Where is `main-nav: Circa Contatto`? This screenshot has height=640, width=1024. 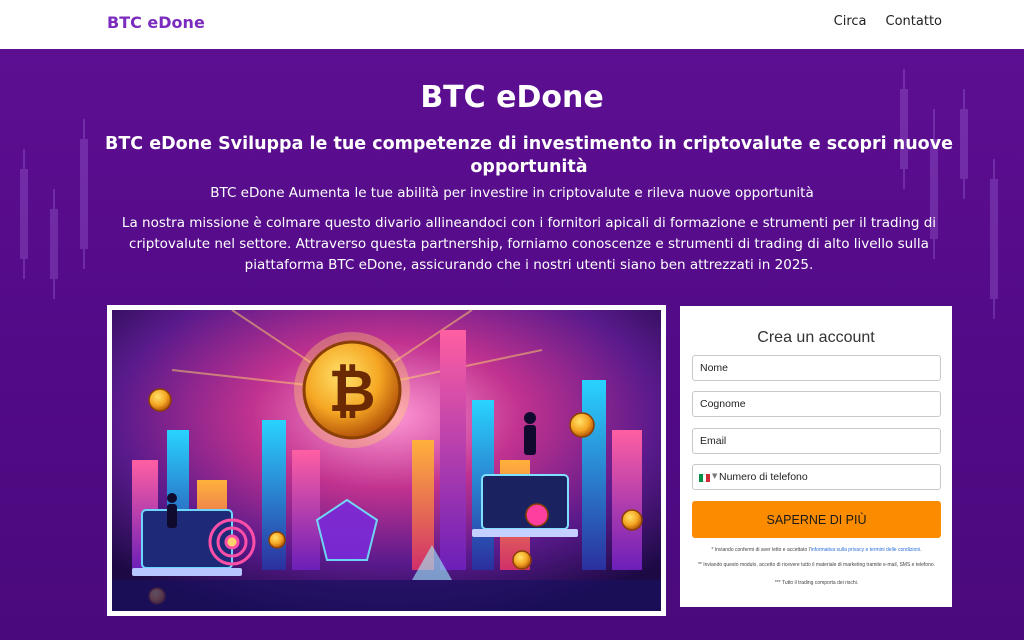
main-nav: Circa Contatto is located at coordinates (888, 21).